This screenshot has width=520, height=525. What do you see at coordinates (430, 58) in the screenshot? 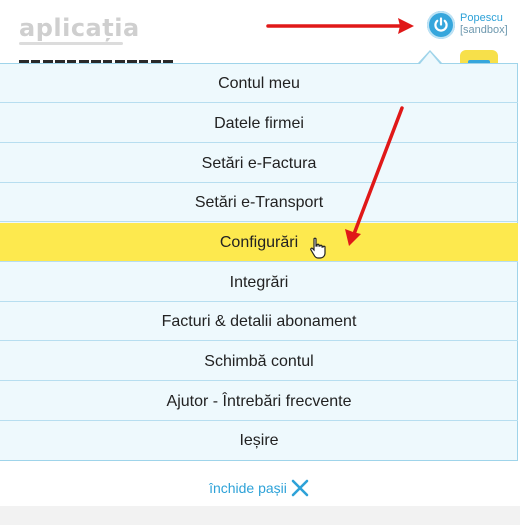
I see `dropdown-caret-inner` at bounding box center [430, 58].